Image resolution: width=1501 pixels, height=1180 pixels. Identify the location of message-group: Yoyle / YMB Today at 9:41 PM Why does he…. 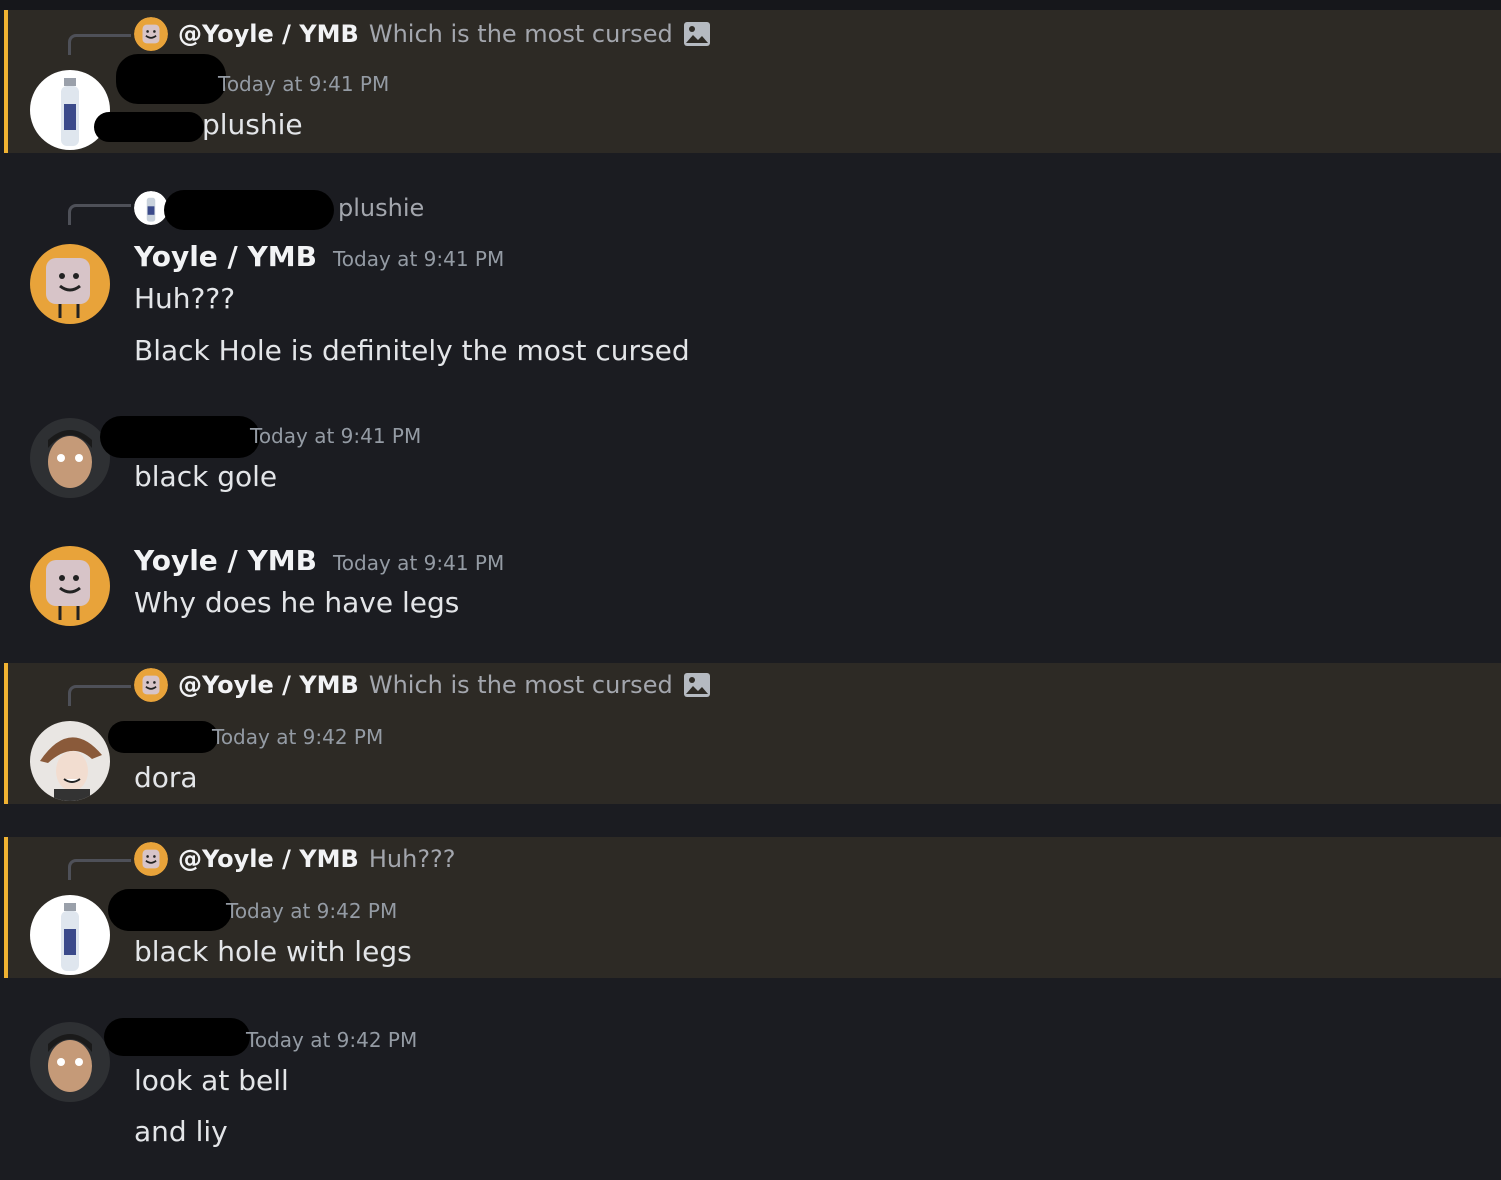
(752, 590).